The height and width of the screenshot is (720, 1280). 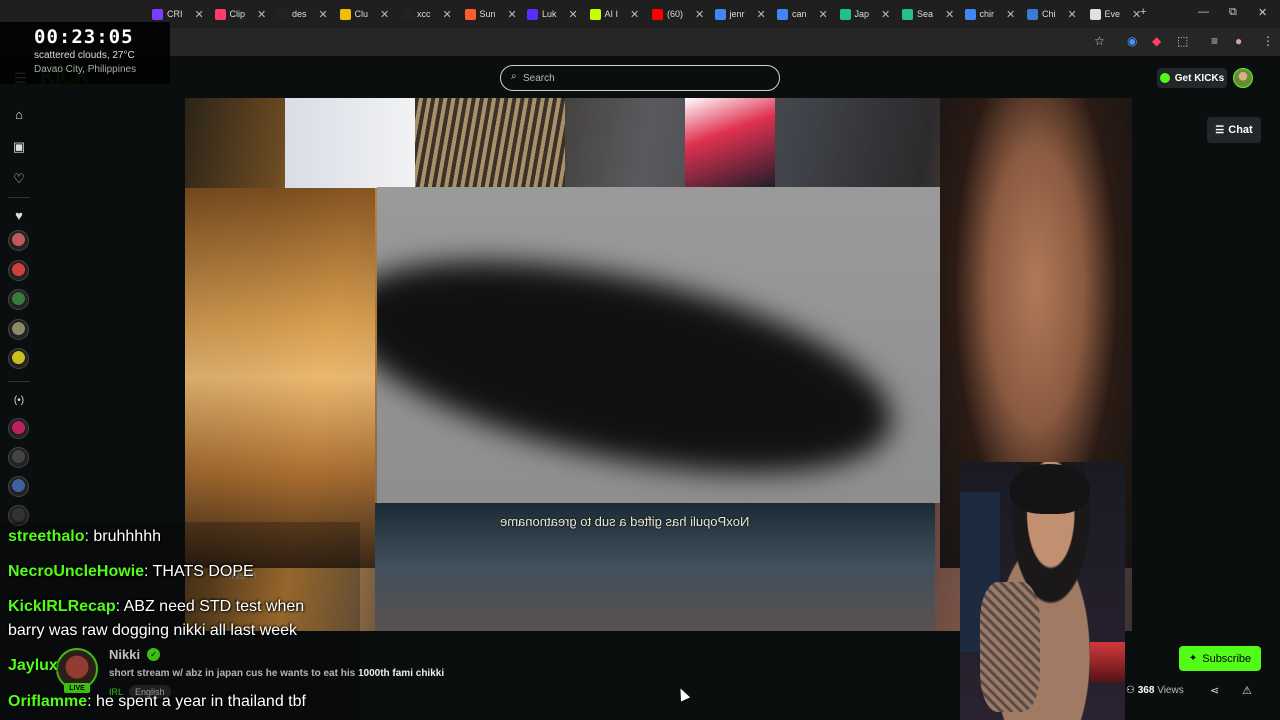 What do you see at coordinates (740, 14) in the screenshot?
I see `browser-tab: jenr ✕` at bounding box center [740, 14].